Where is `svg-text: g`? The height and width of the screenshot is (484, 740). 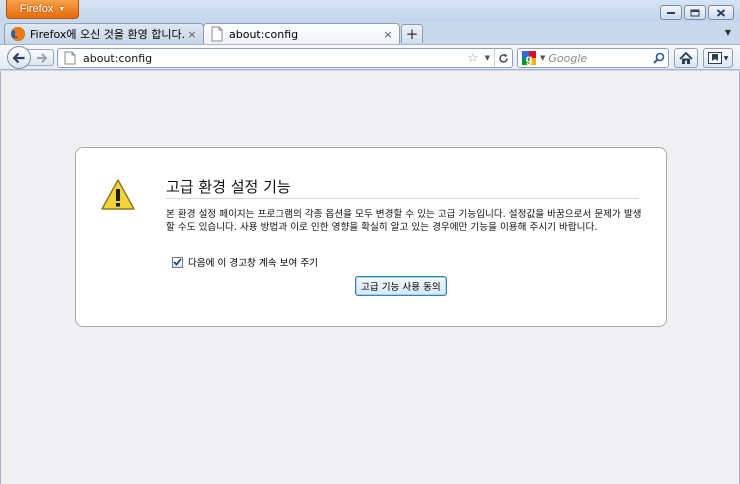
svg-text: g is located at coordinates (529, 60).